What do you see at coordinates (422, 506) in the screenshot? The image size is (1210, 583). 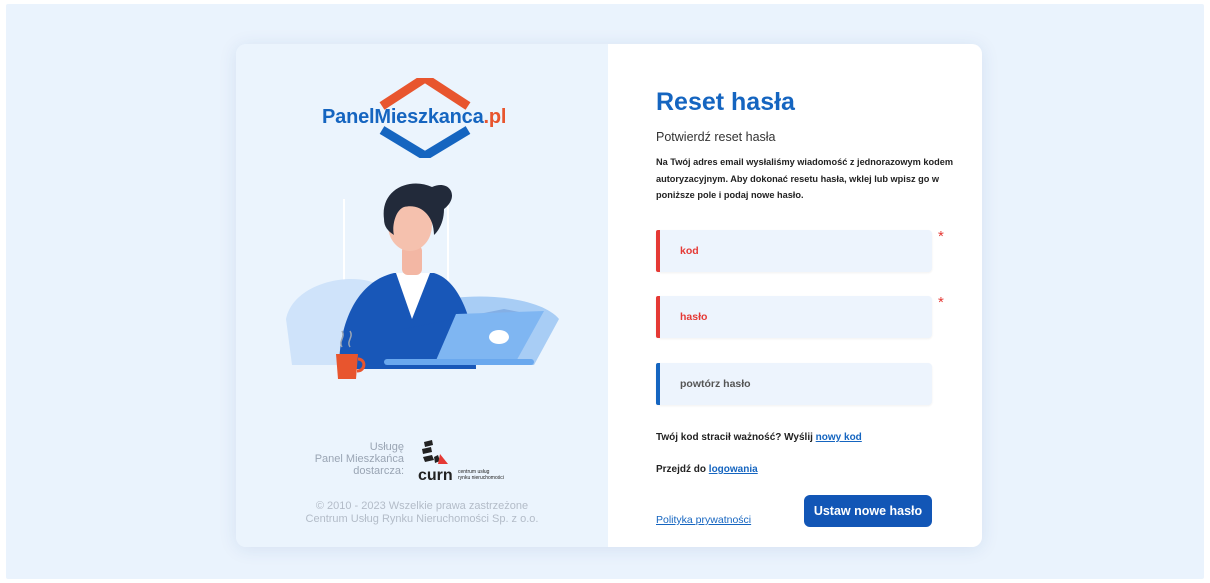 I see `copyright-line-1: © 2010 - 2023 Wszelkie prawa zastrzeżone` at bounding box center [422, 506].